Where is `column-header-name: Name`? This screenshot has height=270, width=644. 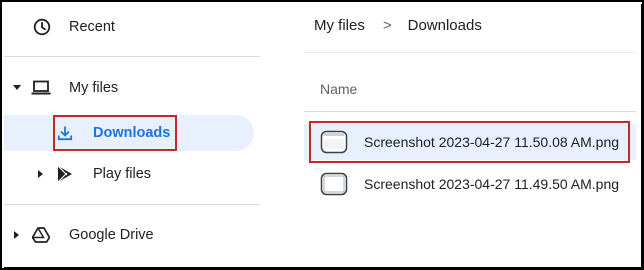
column-header-name: Name is located at coordinates (338, 89).